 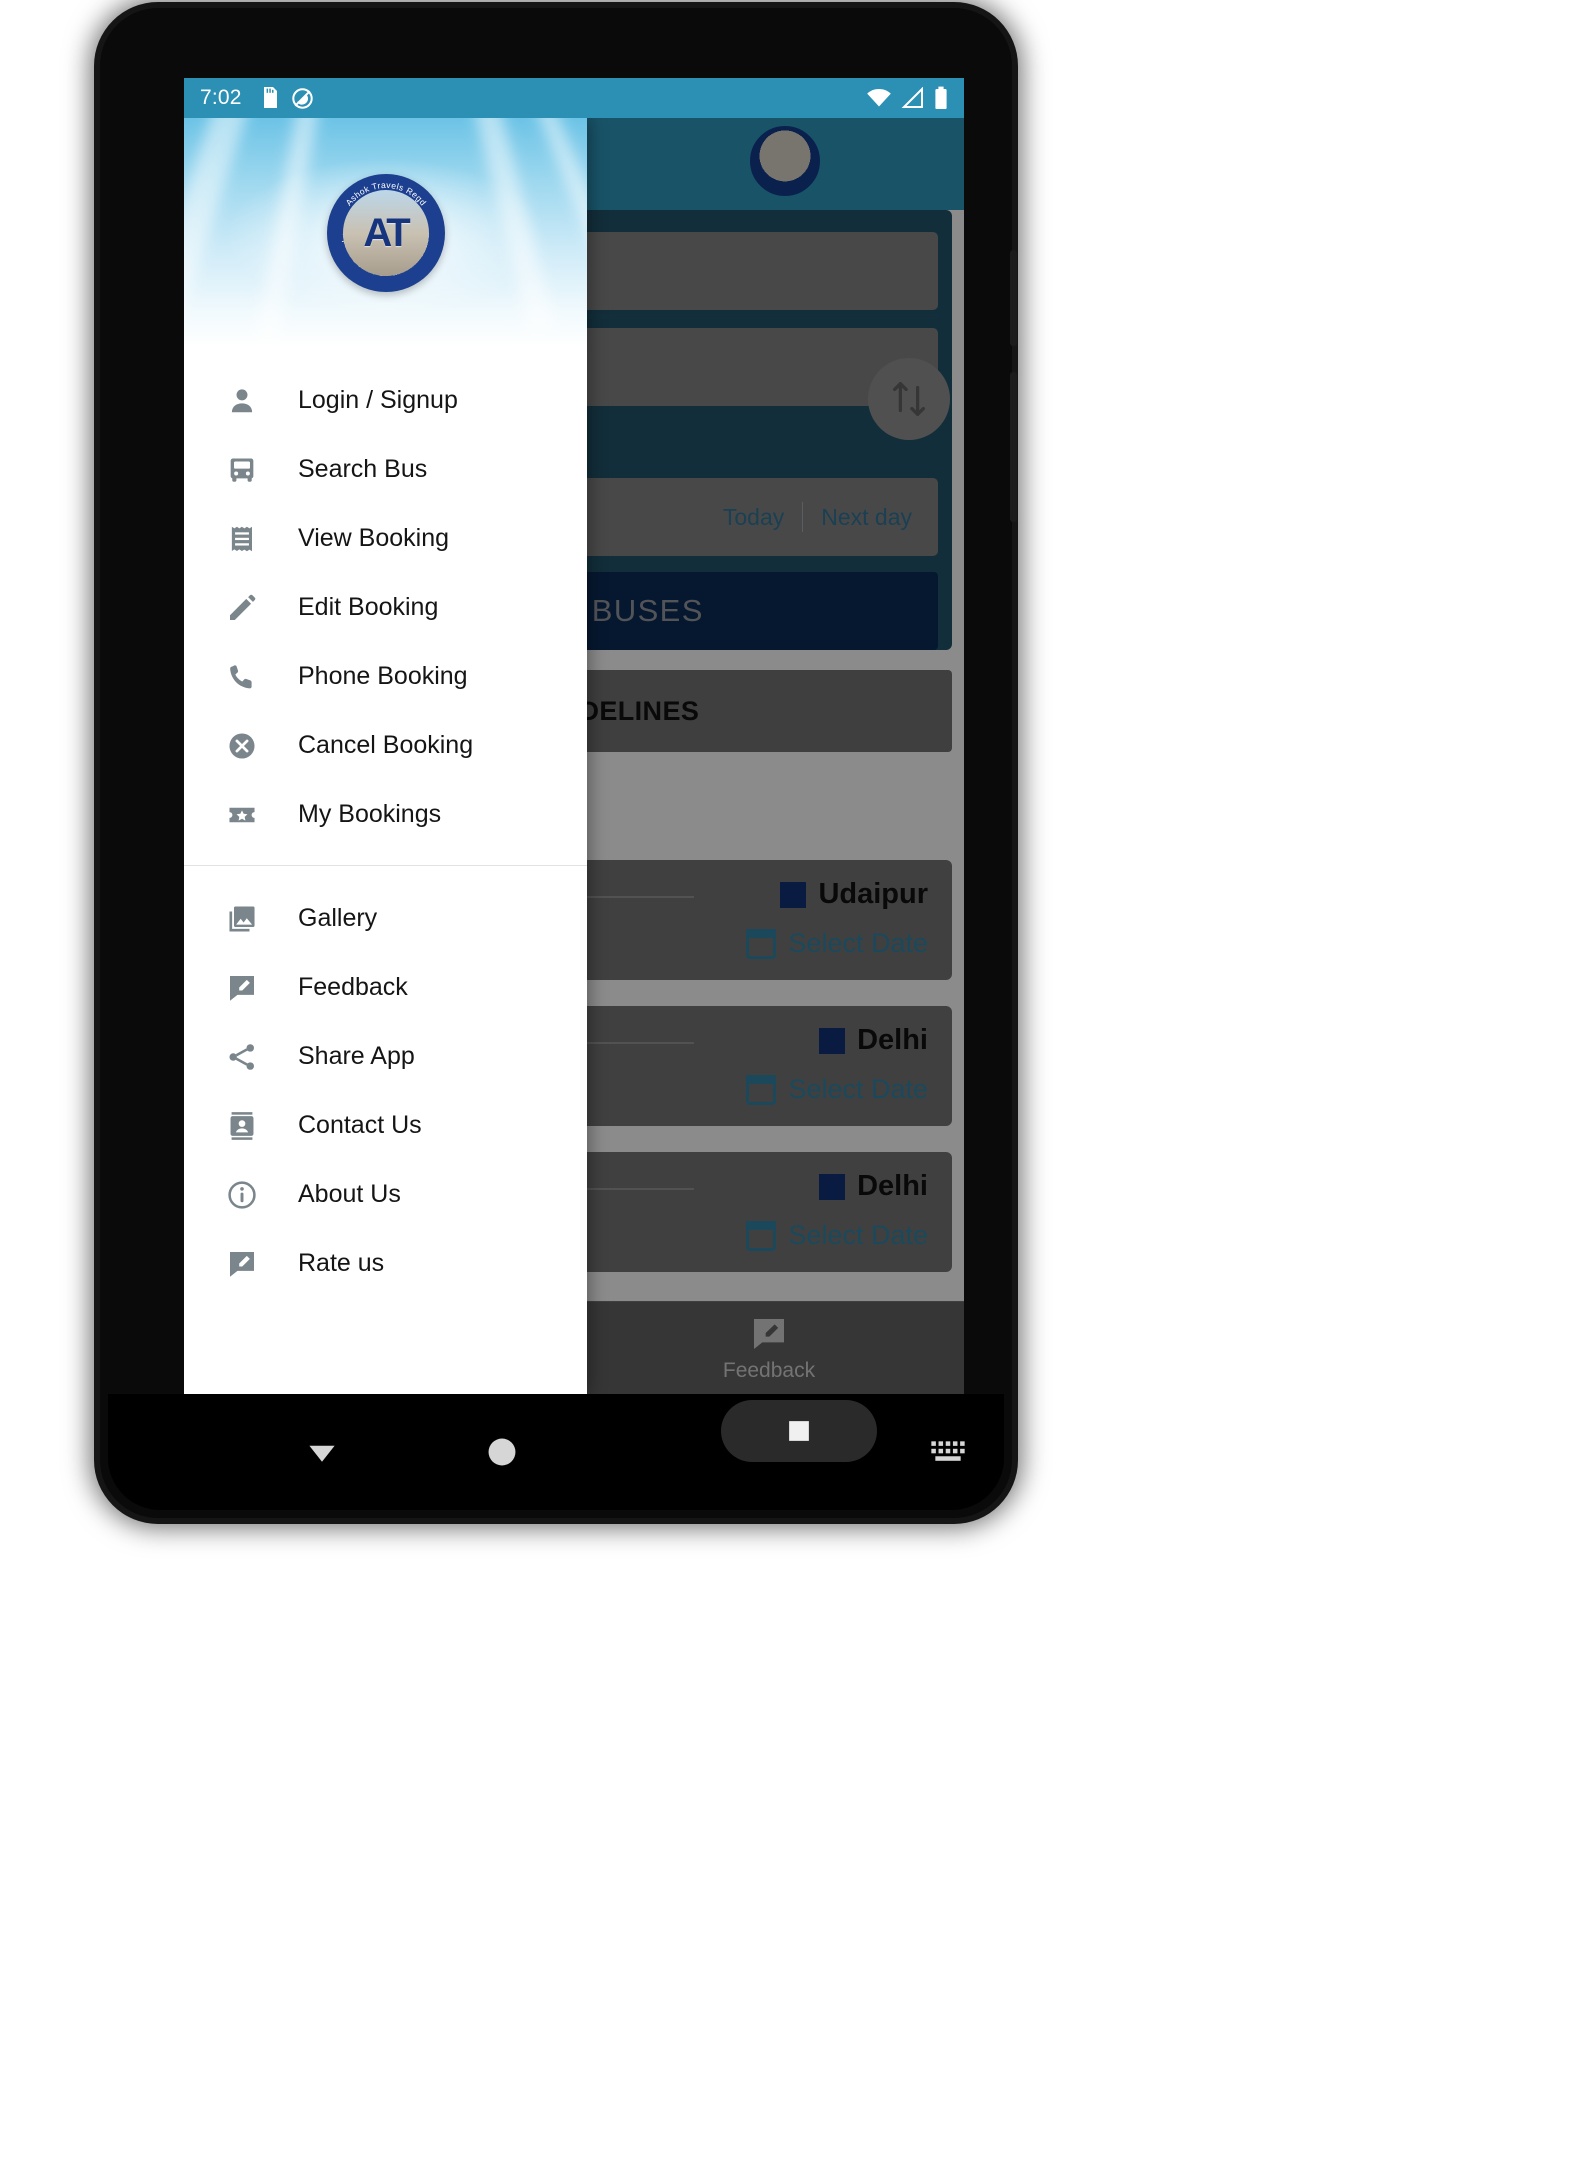 What do you see at coordinates (1013, 447) in the screenshot?
I see `volume-button` at bounding box center [1013, 447].